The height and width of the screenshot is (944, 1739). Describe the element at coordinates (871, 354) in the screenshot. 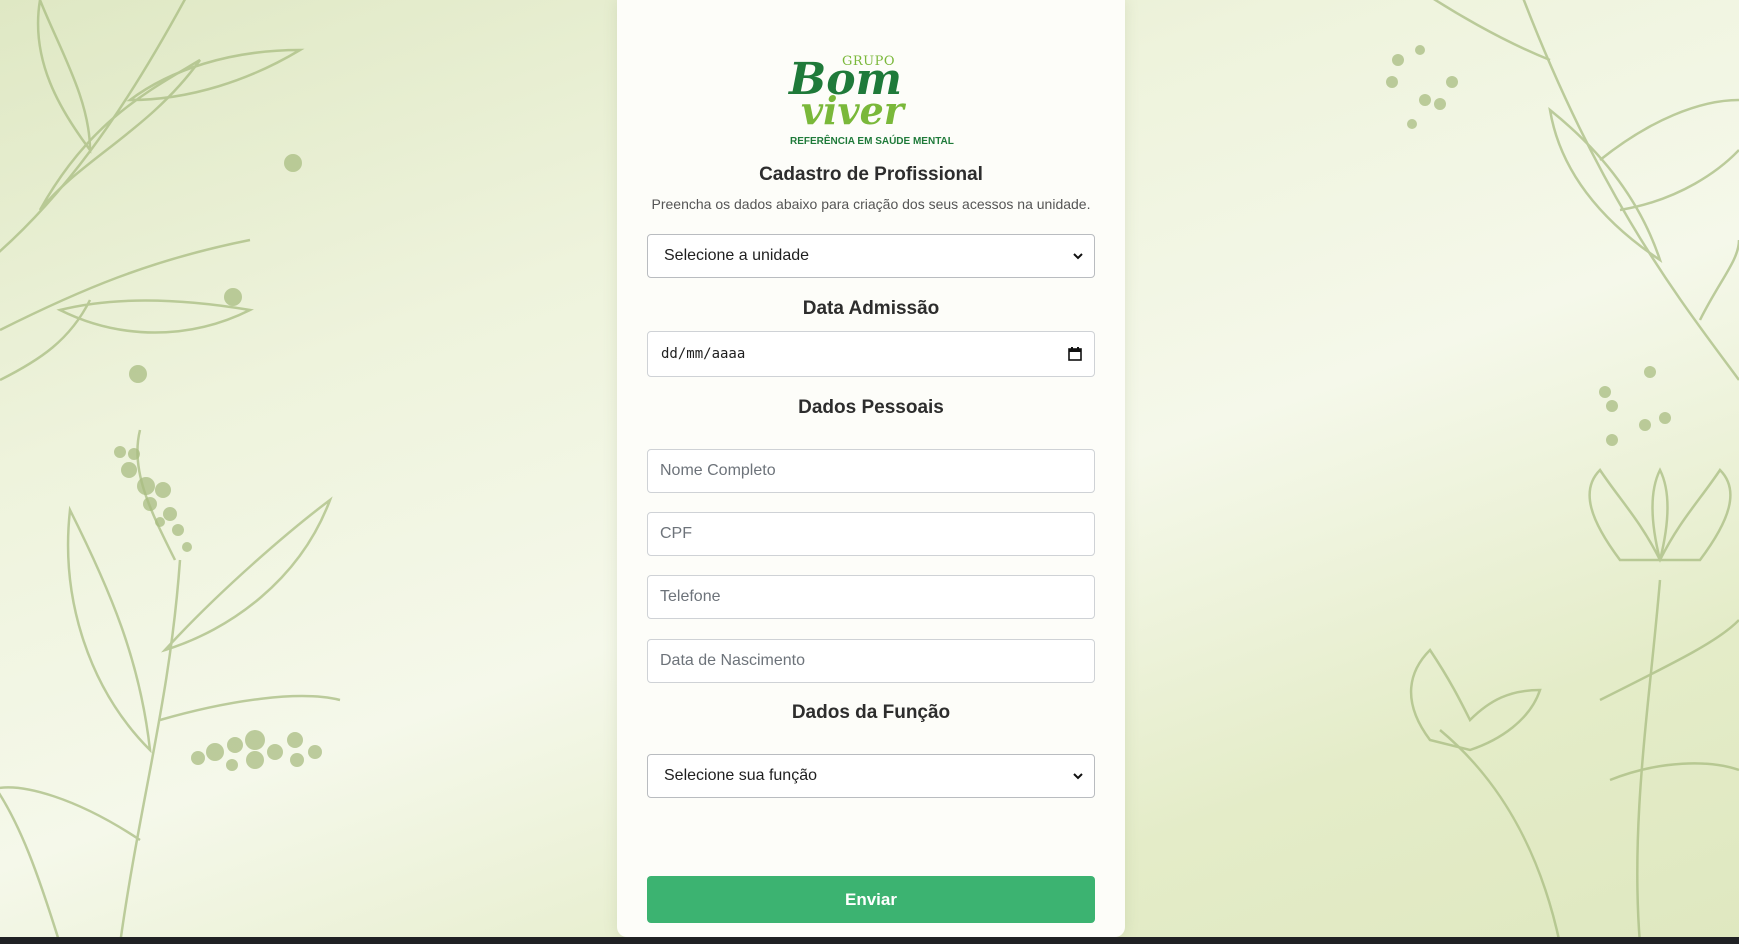

I see `admission-date-input: dd/mm/aaaa` at that location.